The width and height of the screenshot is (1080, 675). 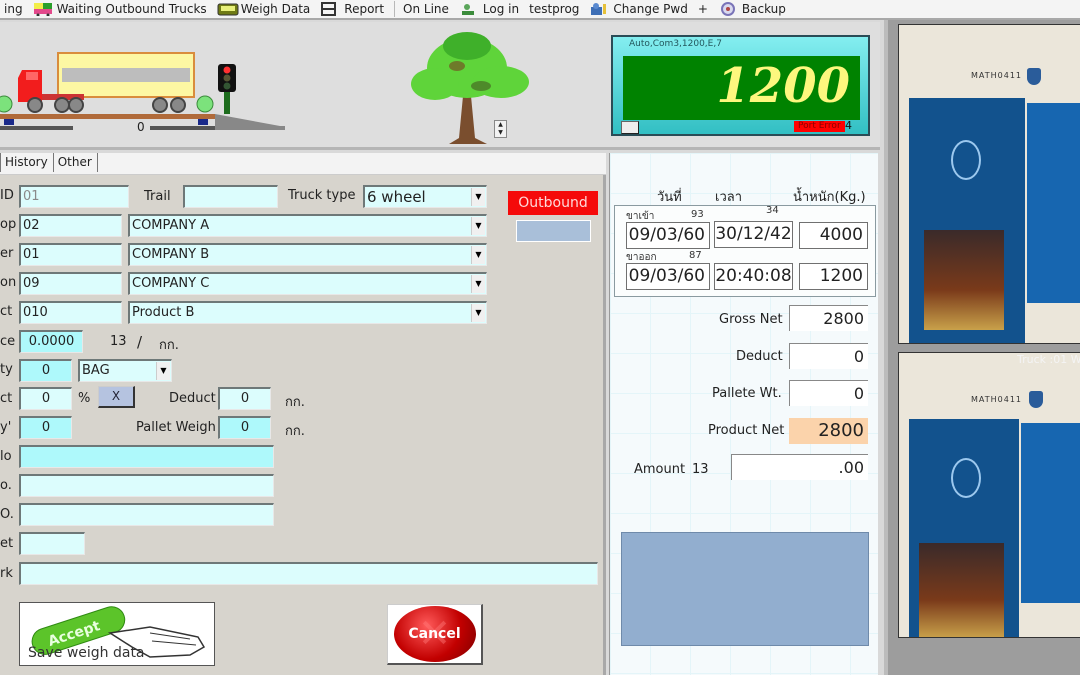 What do you see at coordinates (45, 370) in the screenshot?
I see `quantity-field: 0` at bounding box center [45, 370].